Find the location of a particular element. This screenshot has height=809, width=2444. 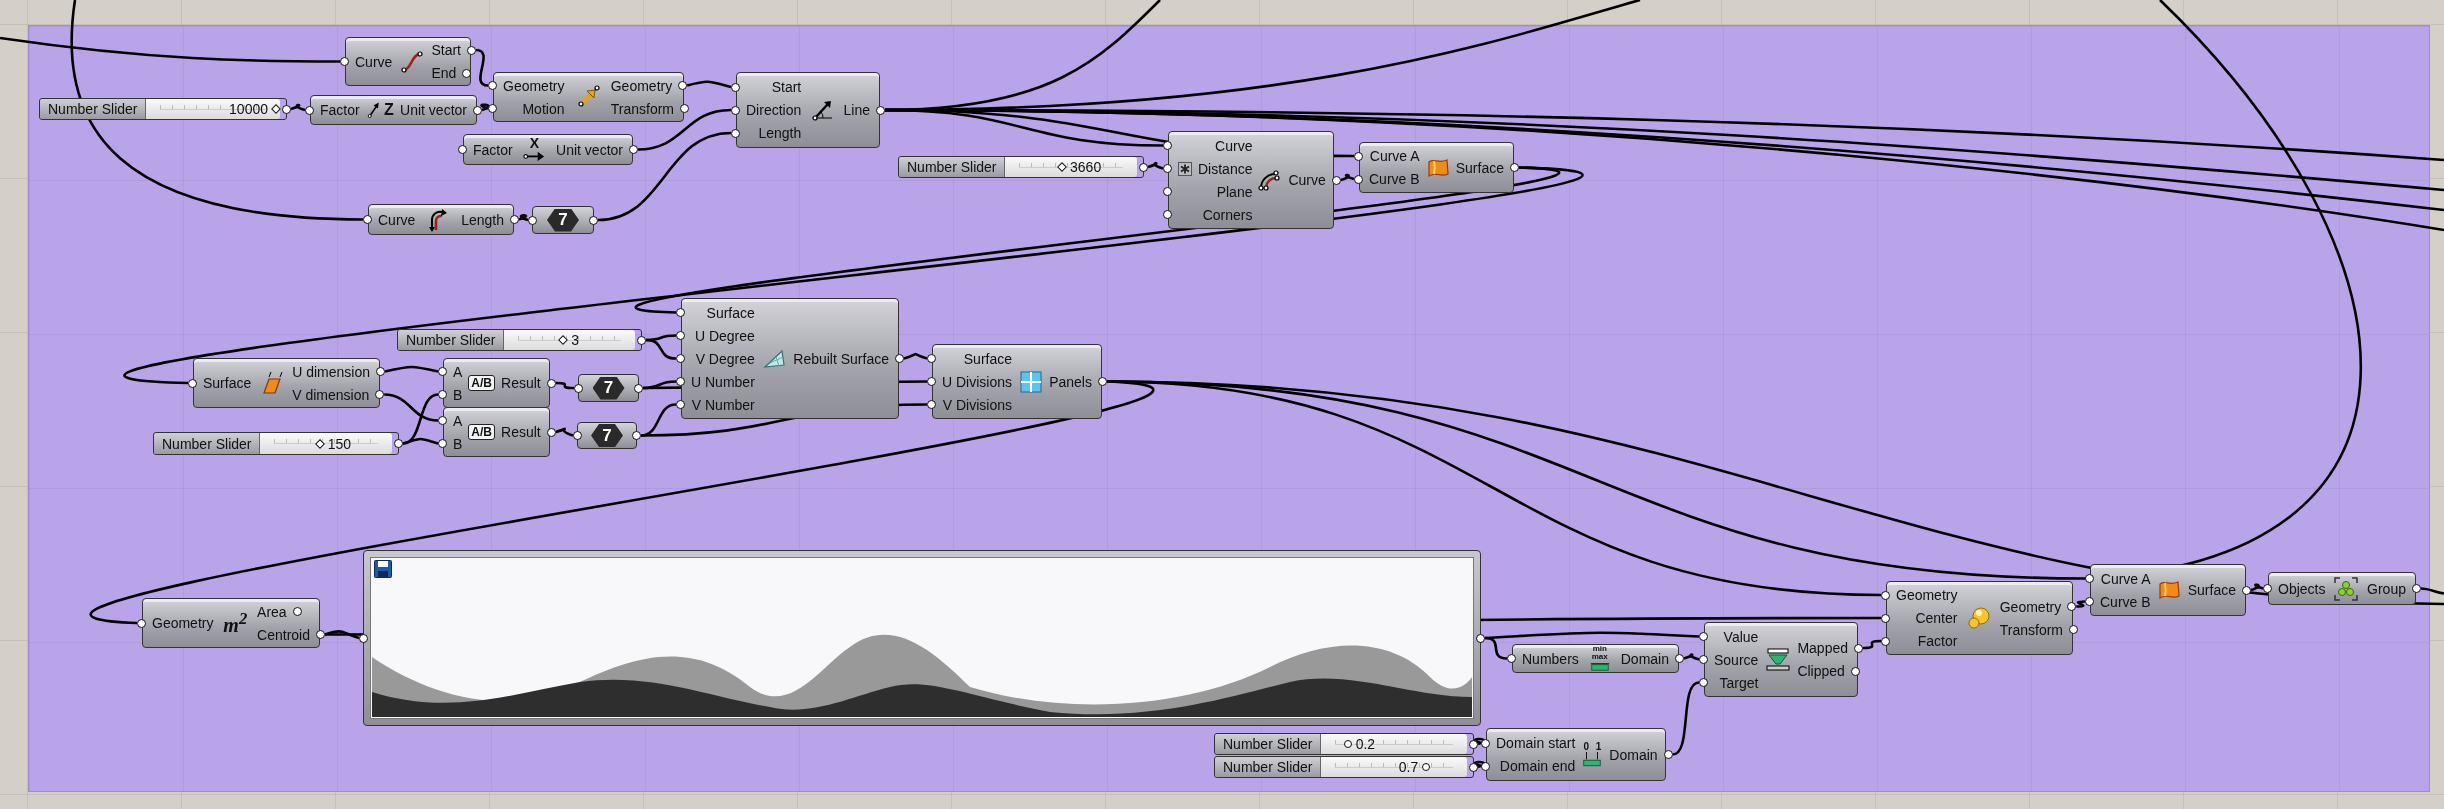

slider-track: 150 is located at coordinates (326, 443).